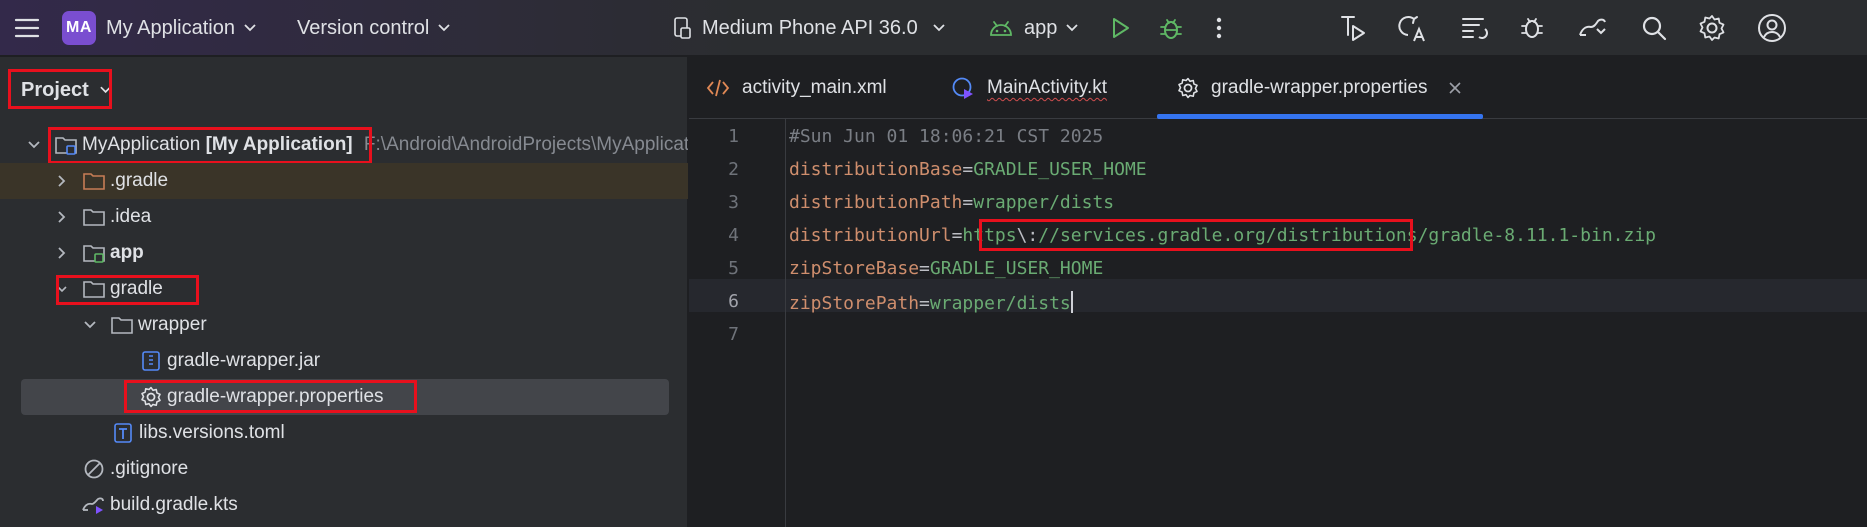 This screenshot has width=1867, height=527. I want to click on tree-row-app: app, so click(344, 253).